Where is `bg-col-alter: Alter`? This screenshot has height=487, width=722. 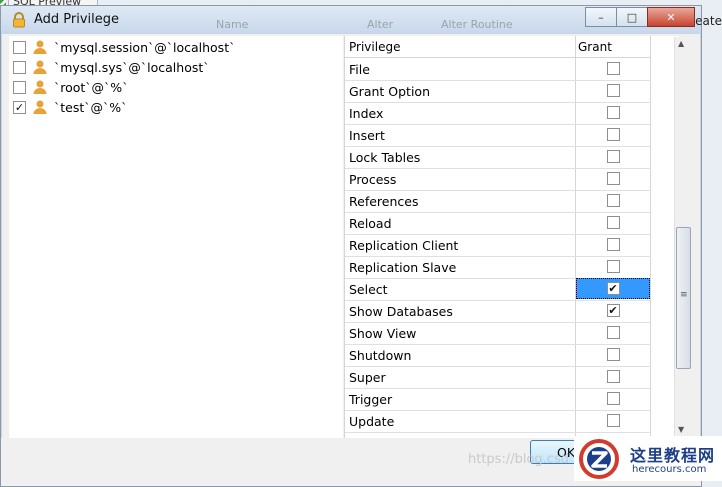
bg-col-alter: Alter is located at coordinates (380, 24).